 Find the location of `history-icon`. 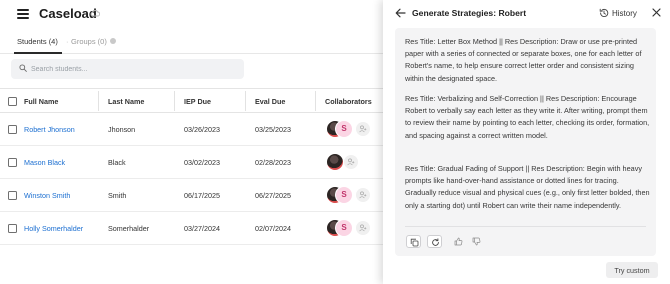

history-icon is located at coordinates (604, 13).